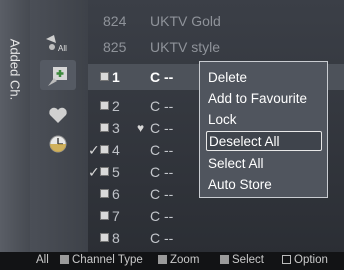 The image size is (344, 270). What do you see at coordinates (115, 21) in the screenshot?
I see `channel-number: 824` at bounding box center [115, 21].